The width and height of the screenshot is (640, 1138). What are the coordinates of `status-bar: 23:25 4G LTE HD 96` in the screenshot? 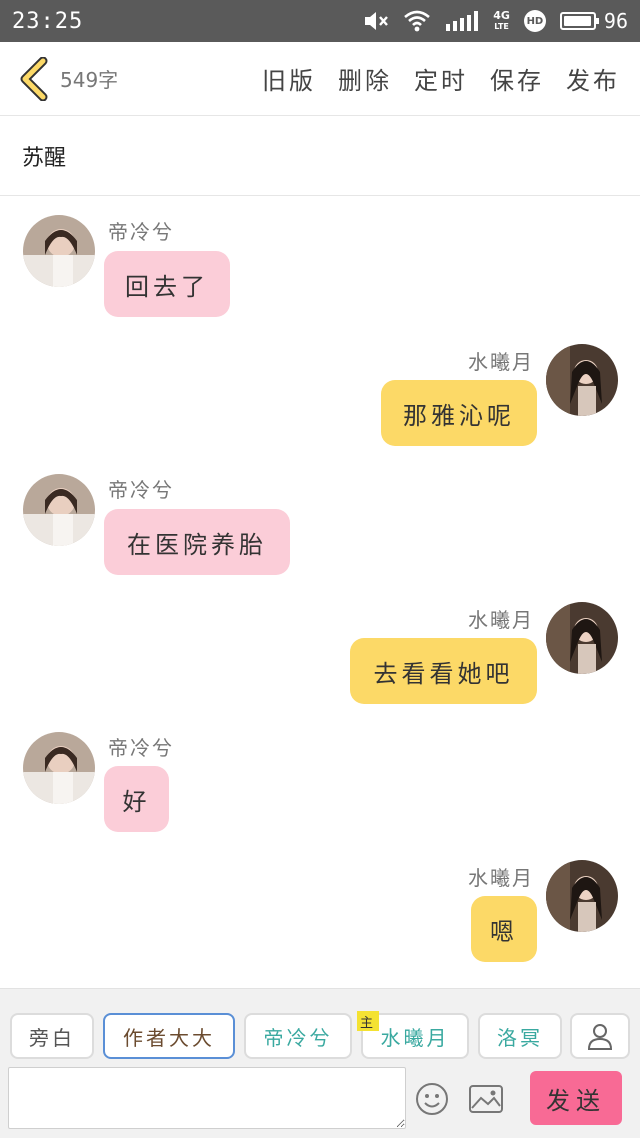 It's located at (320, 21).